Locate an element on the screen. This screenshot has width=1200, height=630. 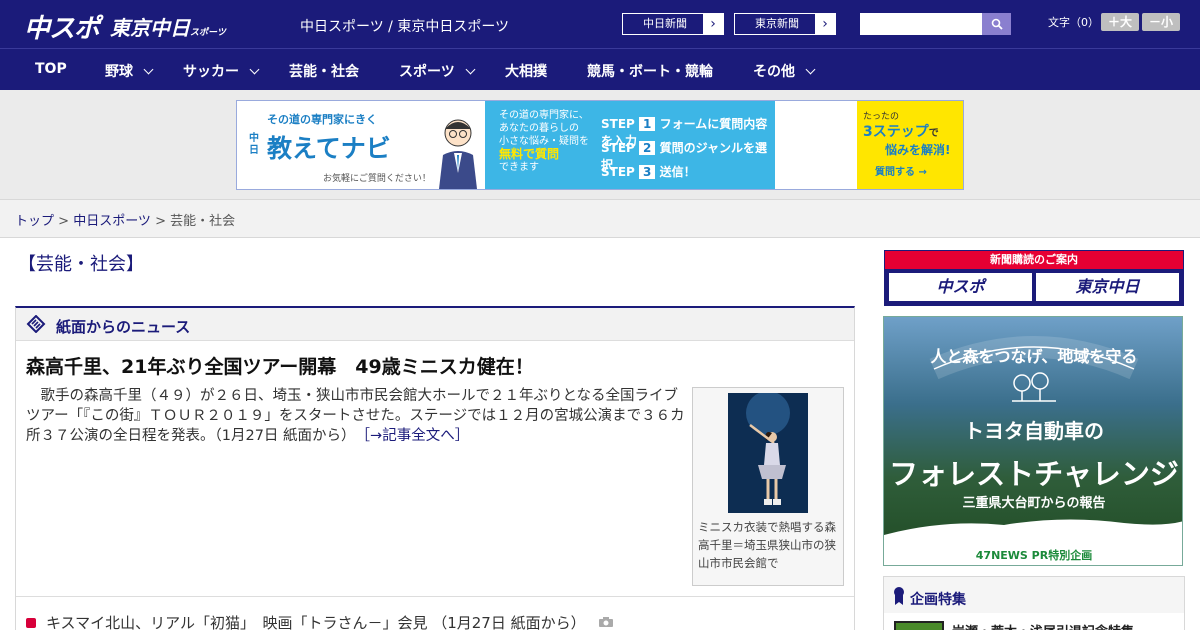
breadcrumb-top: トップ is located at coordinates (34, 221).